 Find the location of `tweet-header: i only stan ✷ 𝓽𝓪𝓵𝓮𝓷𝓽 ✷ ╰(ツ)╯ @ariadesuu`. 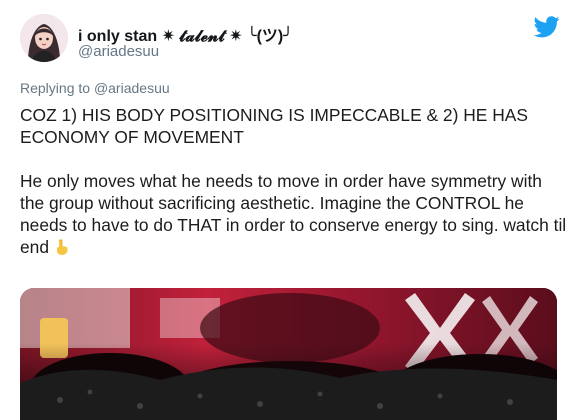

tweet-header: i only stan ✷ 𝓽𝓪𝓵𝓮𝓷𝓽 ✷ ╰(ツ)╯ @ariadesuu is located at coordinates (290, 42).